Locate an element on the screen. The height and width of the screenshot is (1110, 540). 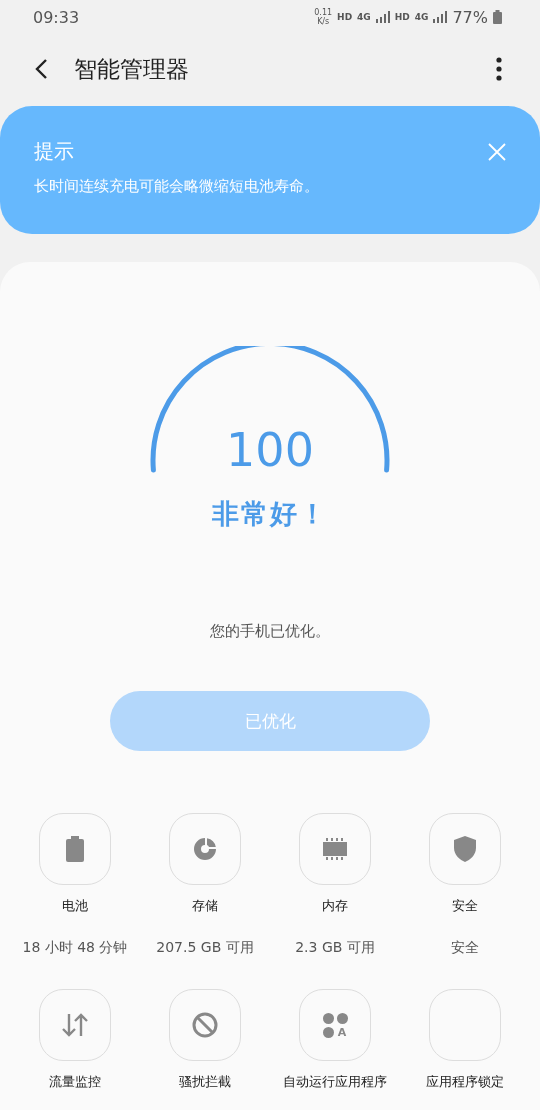
speed-unit: K/s is located at coordinates (323, 21).